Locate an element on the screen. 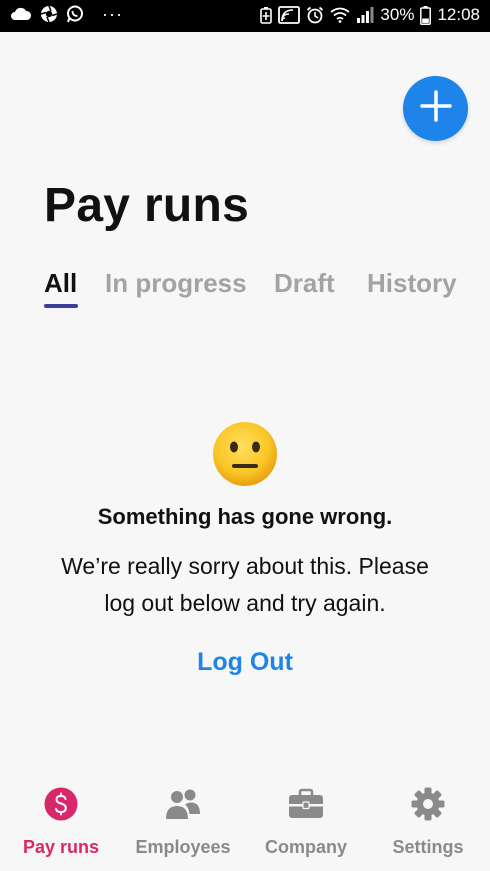 This screenshot has width=490, height=871. tab-label: Draft is located at coordinates (304, 283).